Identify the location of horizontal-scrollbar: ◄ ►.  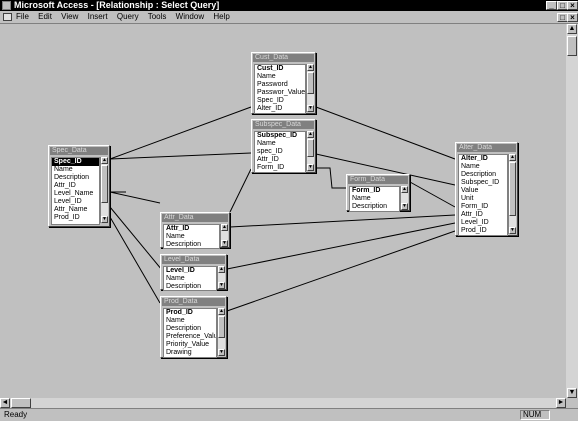
(283, 403).